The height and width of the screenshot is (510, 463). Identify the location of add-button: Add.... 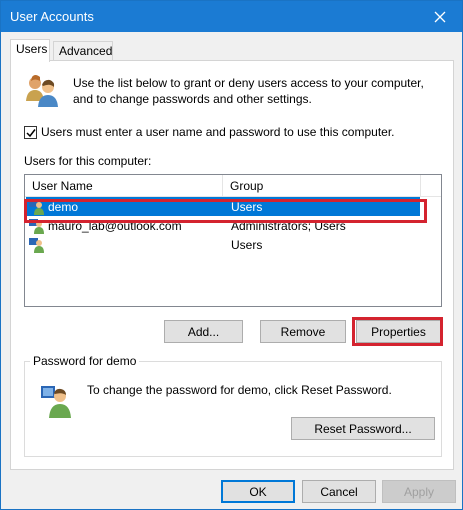
(203, 331).